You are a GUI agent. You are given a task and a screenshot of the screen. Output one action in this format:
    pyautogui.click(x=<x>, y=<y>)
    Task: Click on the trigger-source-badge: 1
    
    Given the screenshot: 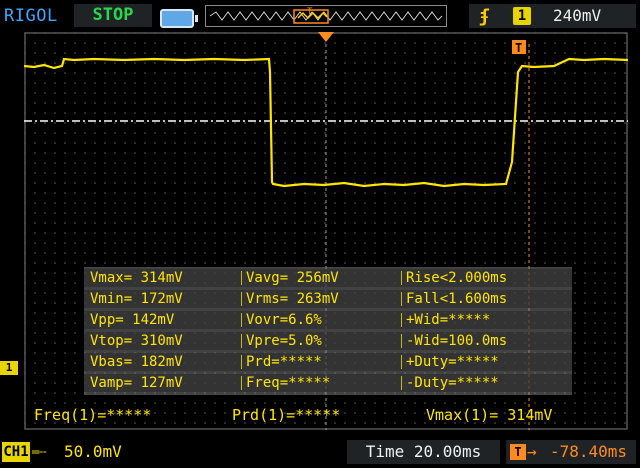 What is the action you would take?
    pyautogui.click(x=522, y=16)
    